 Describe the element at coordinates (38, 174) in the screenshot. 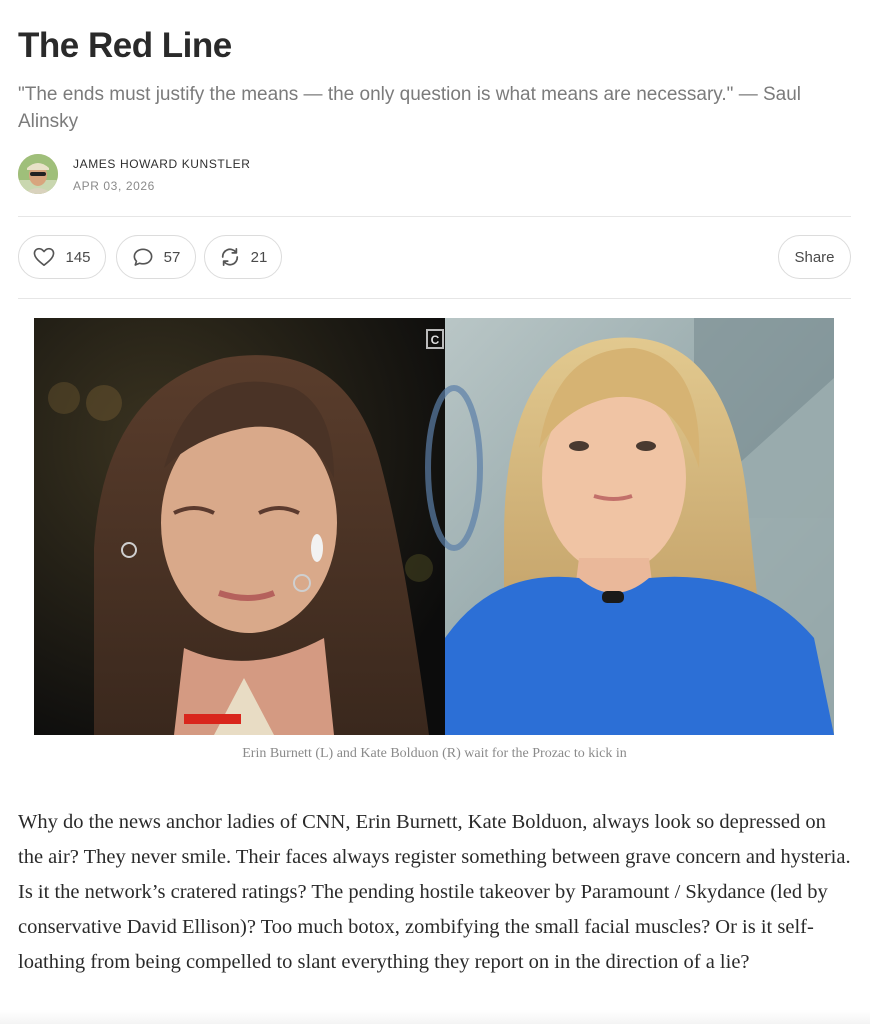

I see `author-avatar` at that location.